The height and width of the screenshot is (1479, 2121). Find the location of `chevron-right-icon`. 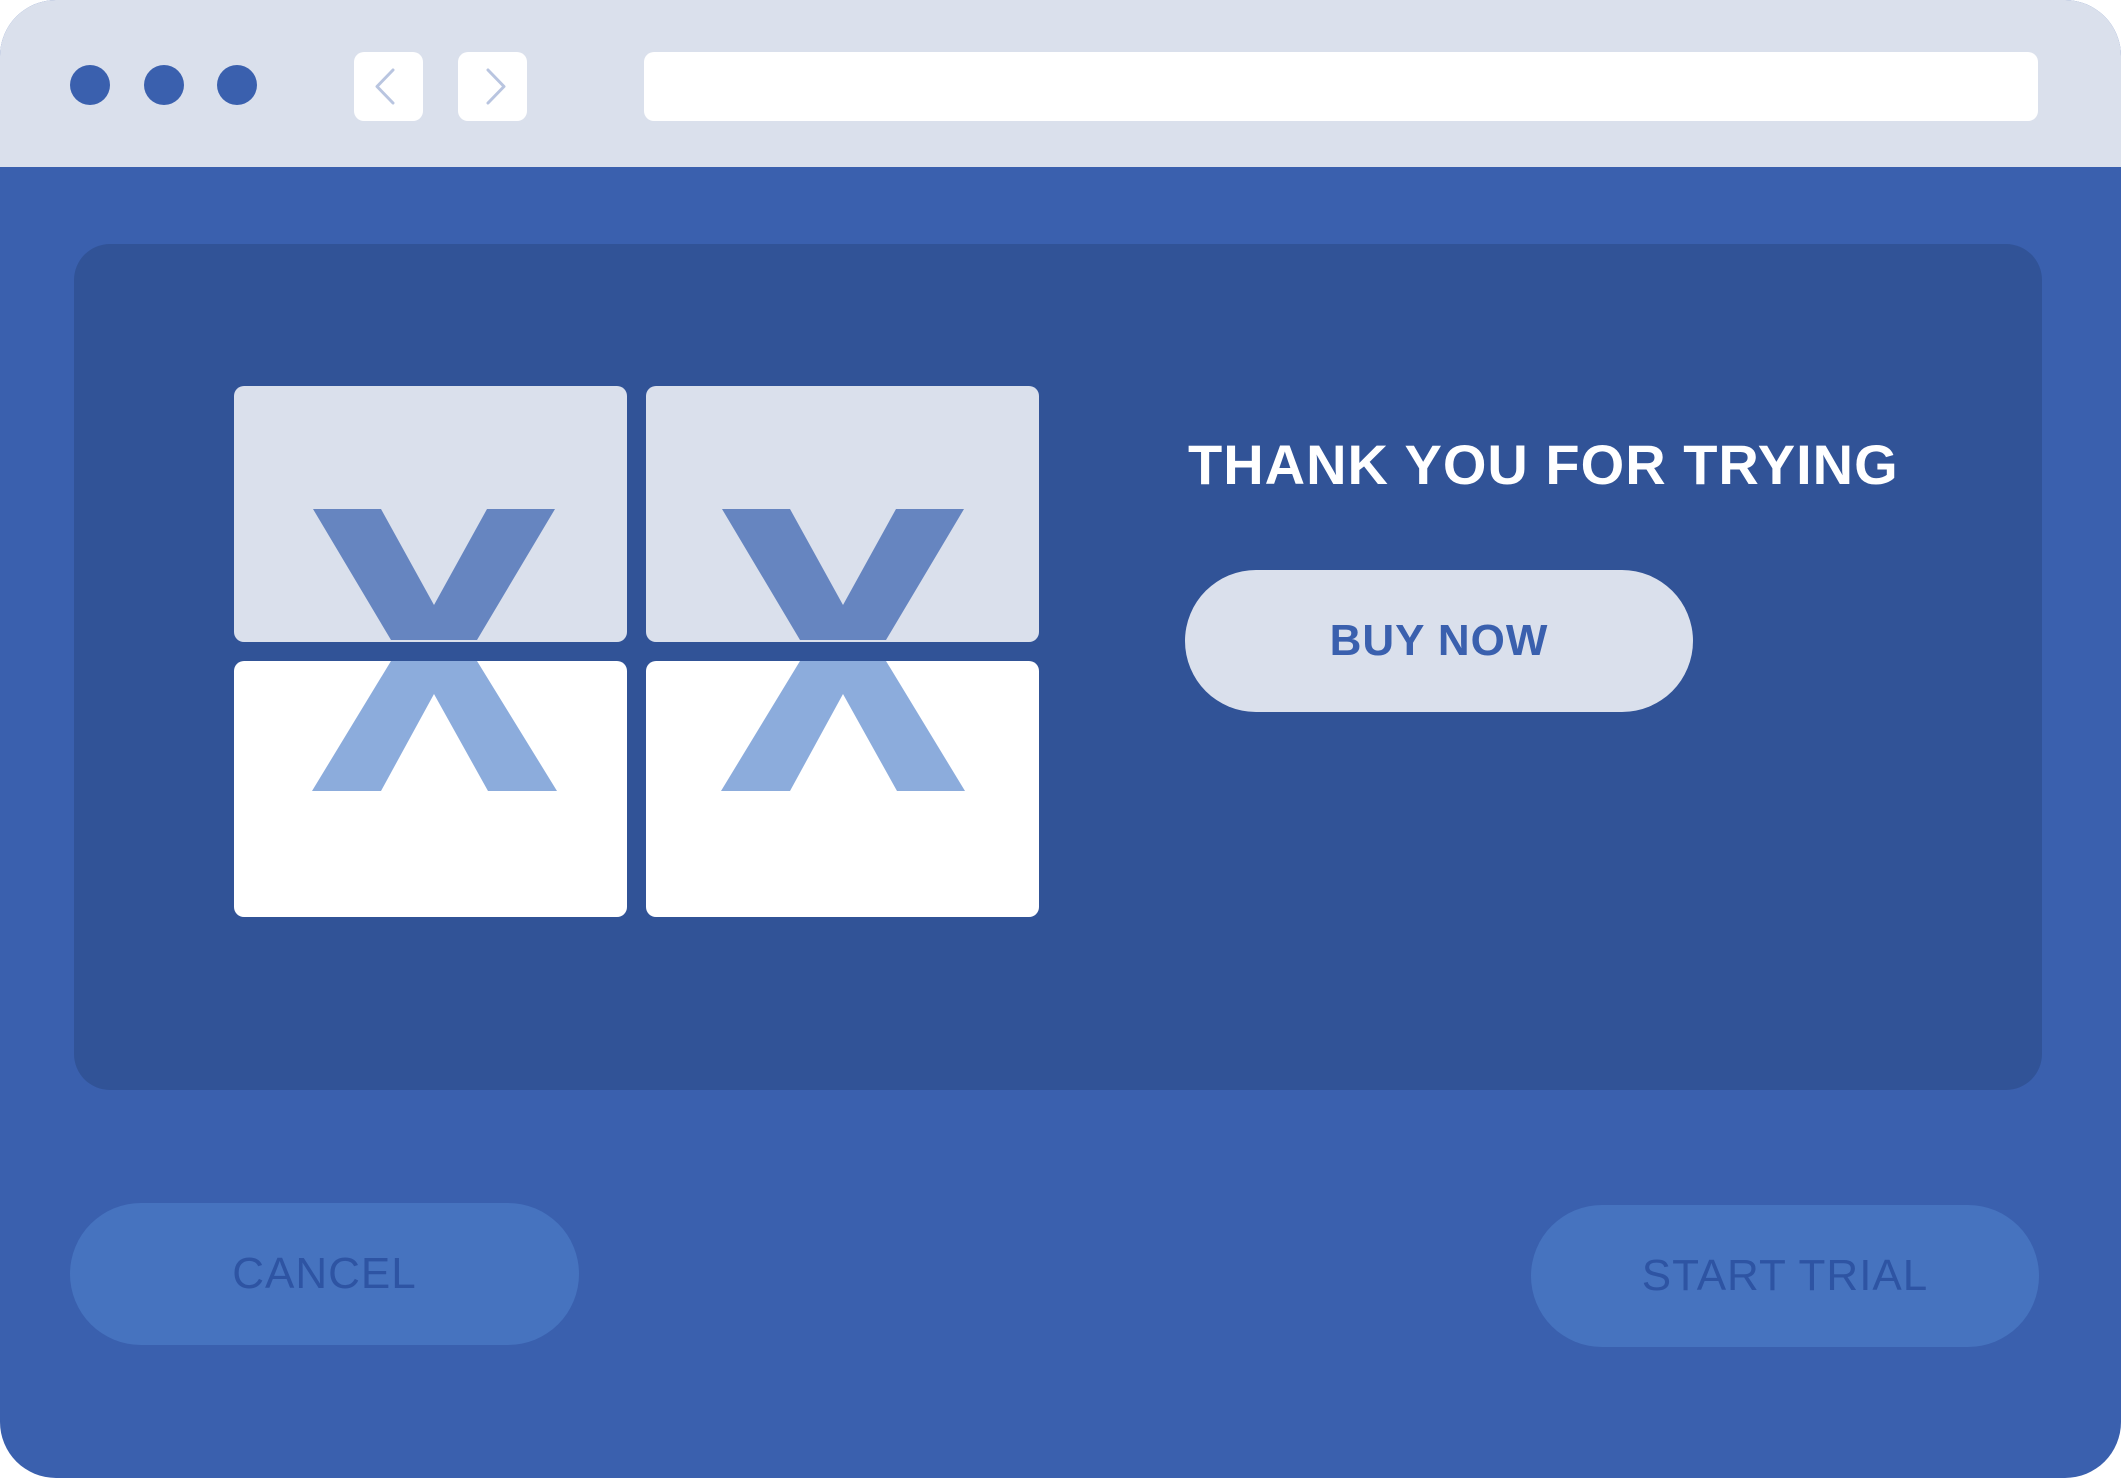

chevron-right-icon is located at coordinates (496, 86).